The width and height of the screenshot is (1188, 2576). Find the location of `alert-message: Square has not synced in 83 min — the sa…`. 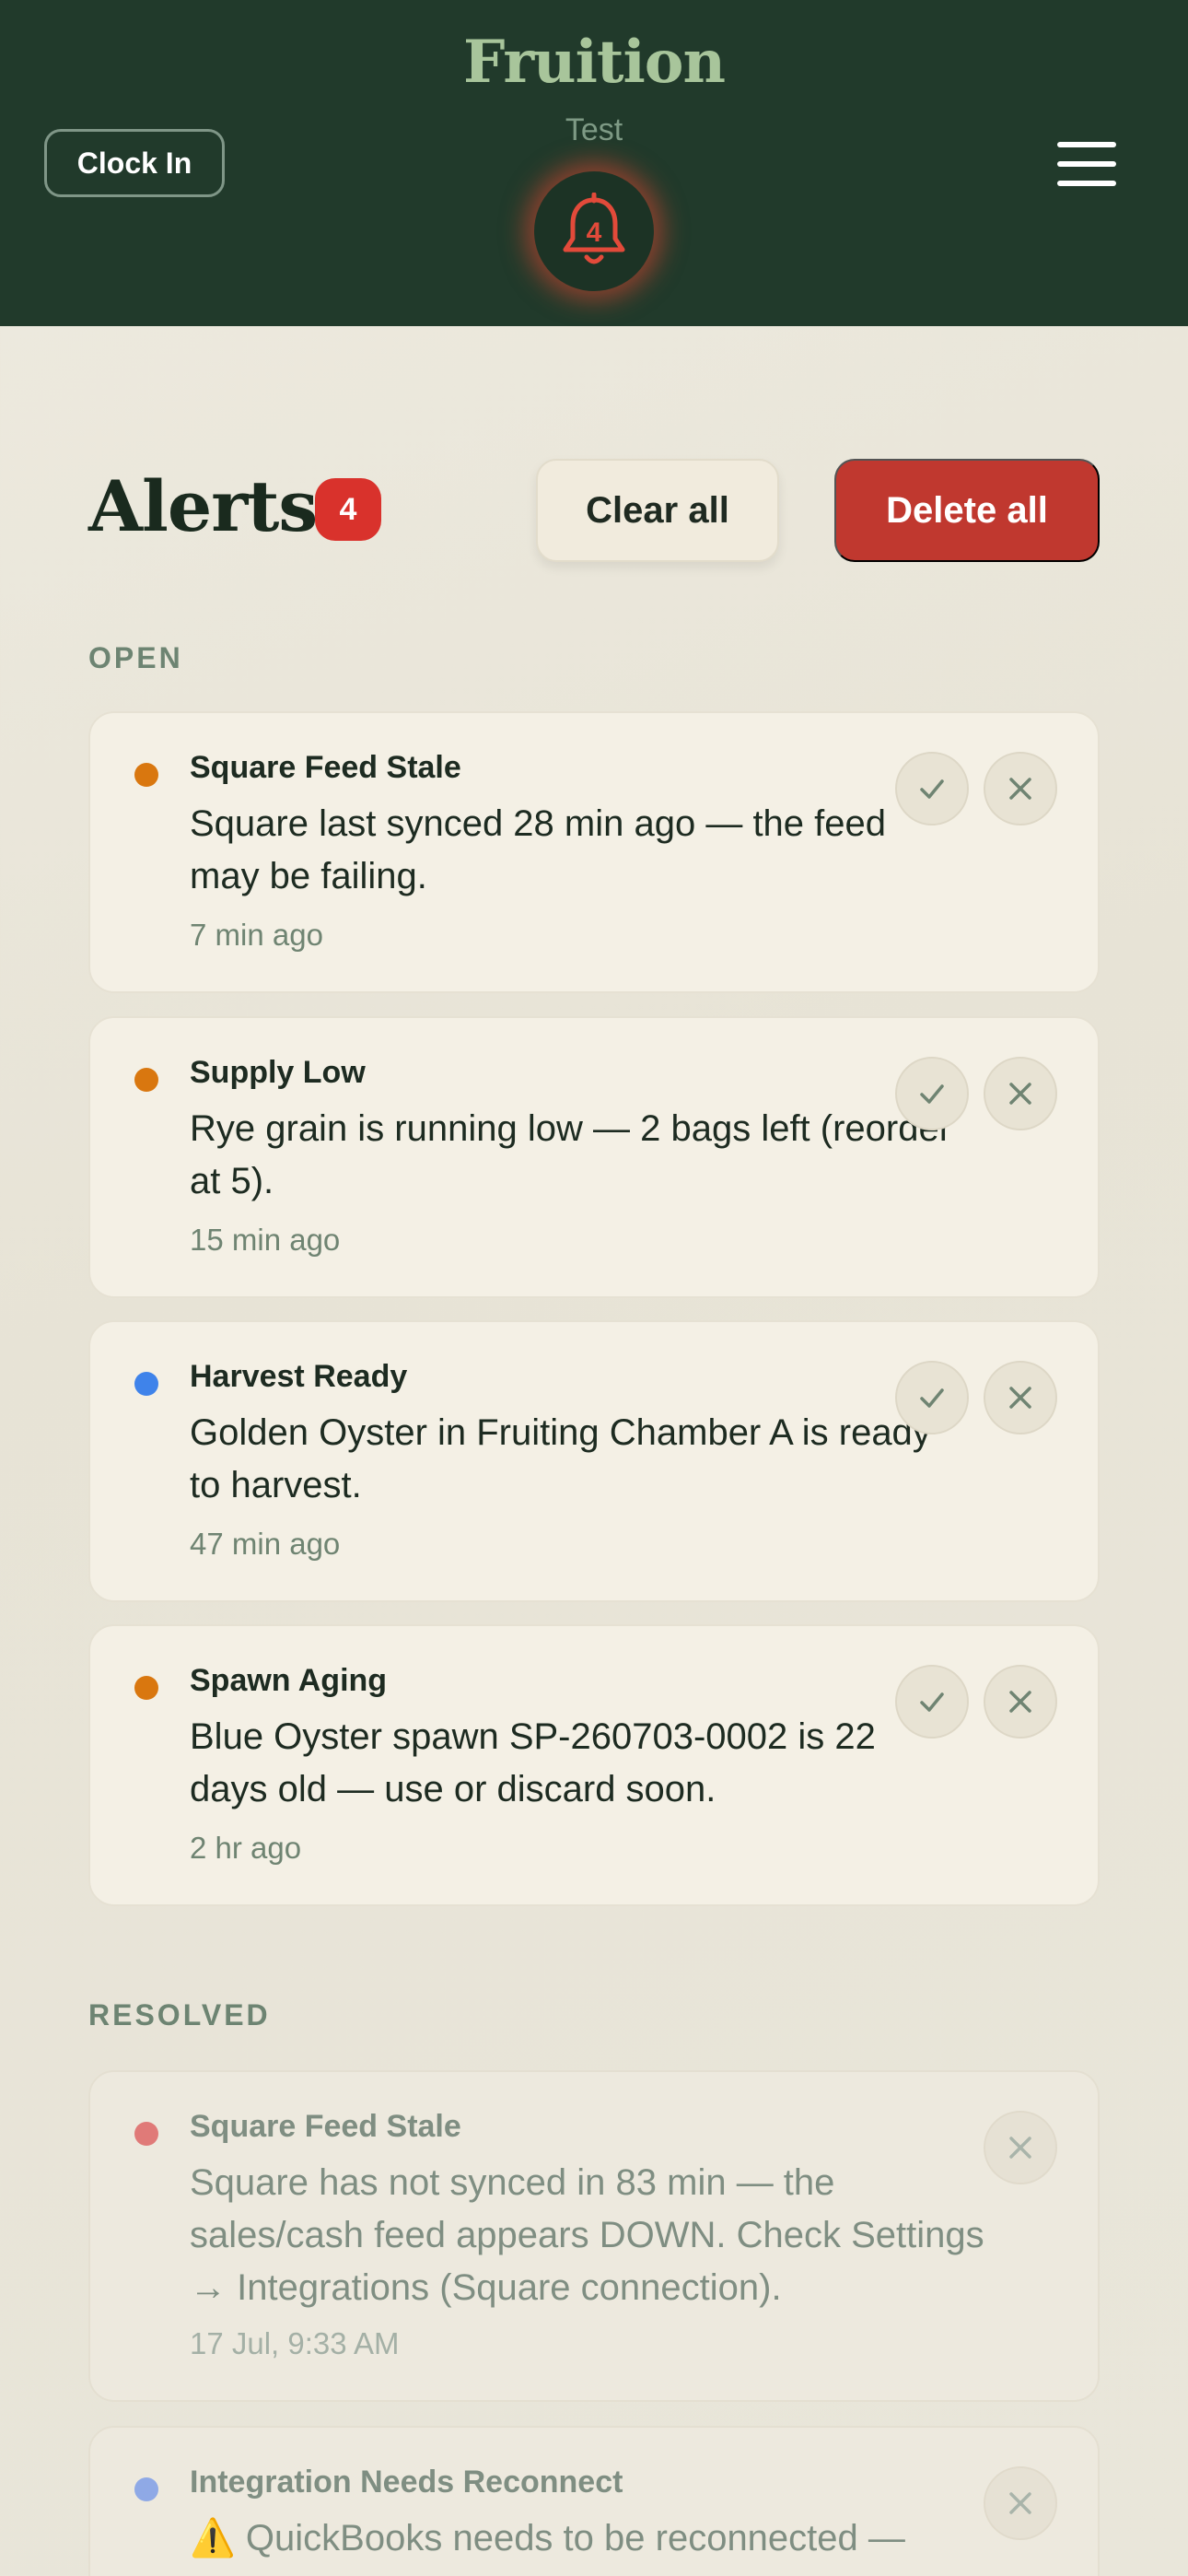

alert-message: Square has not synced in 83 min — the sa… is located at coordinates (587, 2235).